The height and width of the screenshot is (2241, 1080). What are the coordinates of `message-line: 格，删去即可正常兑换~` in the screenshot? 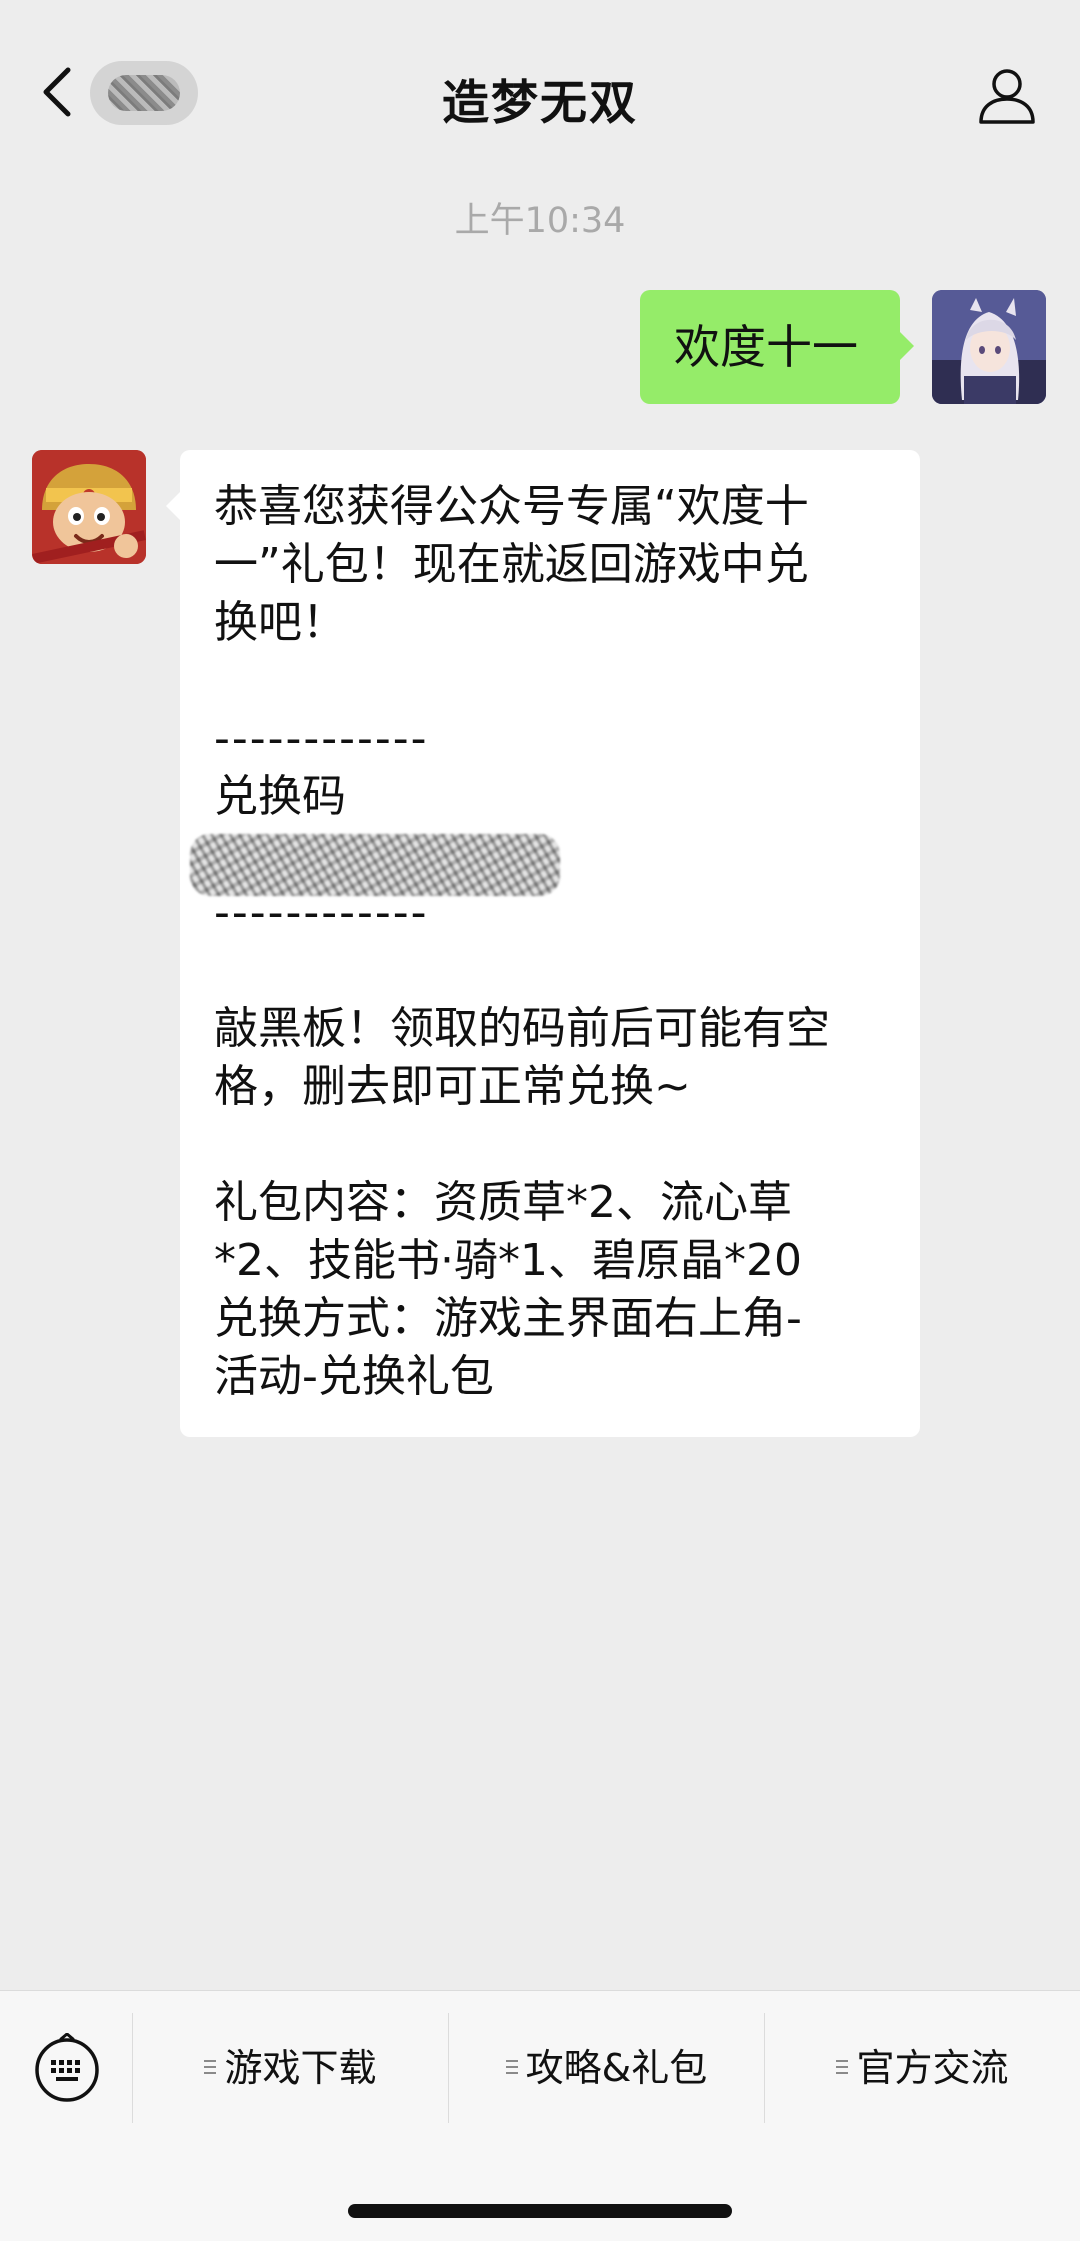 It's located at (452, 1086).